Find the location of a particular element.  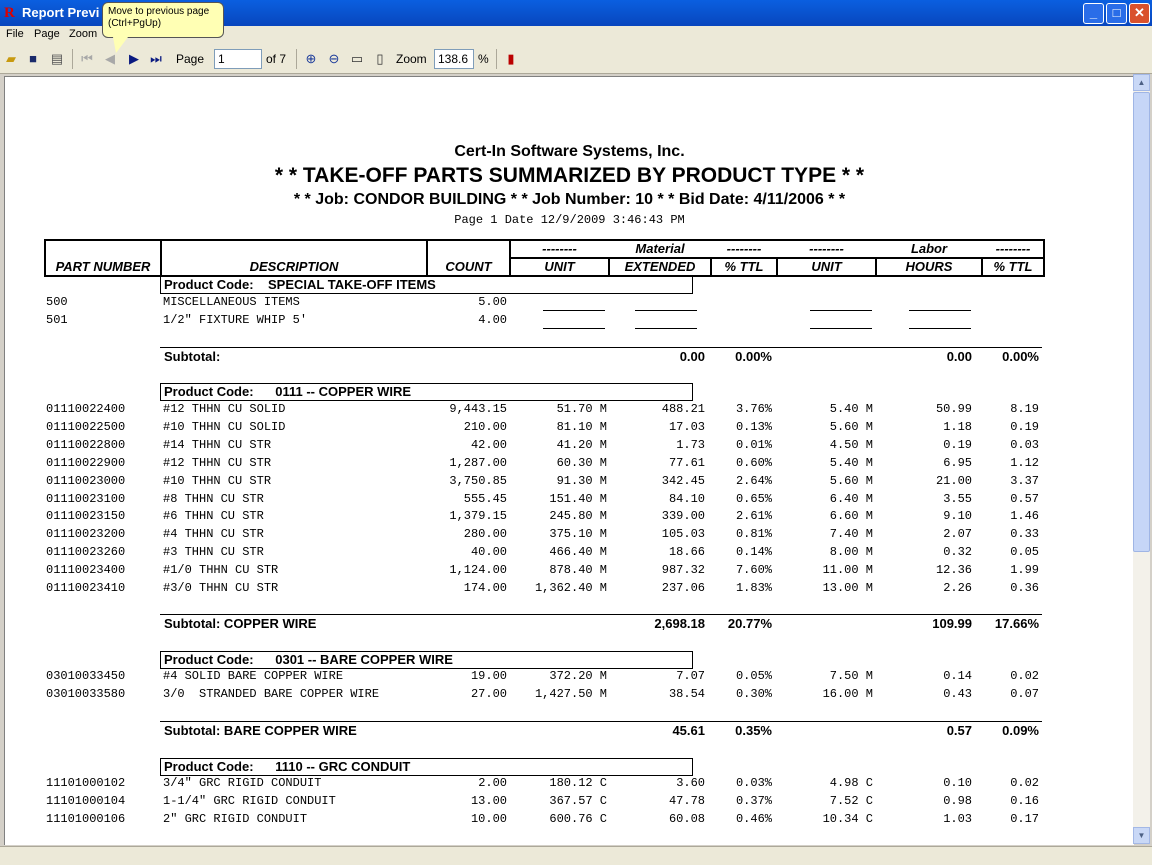

part-description: #3 THHN CU STR is located at coordinates (213, 552).